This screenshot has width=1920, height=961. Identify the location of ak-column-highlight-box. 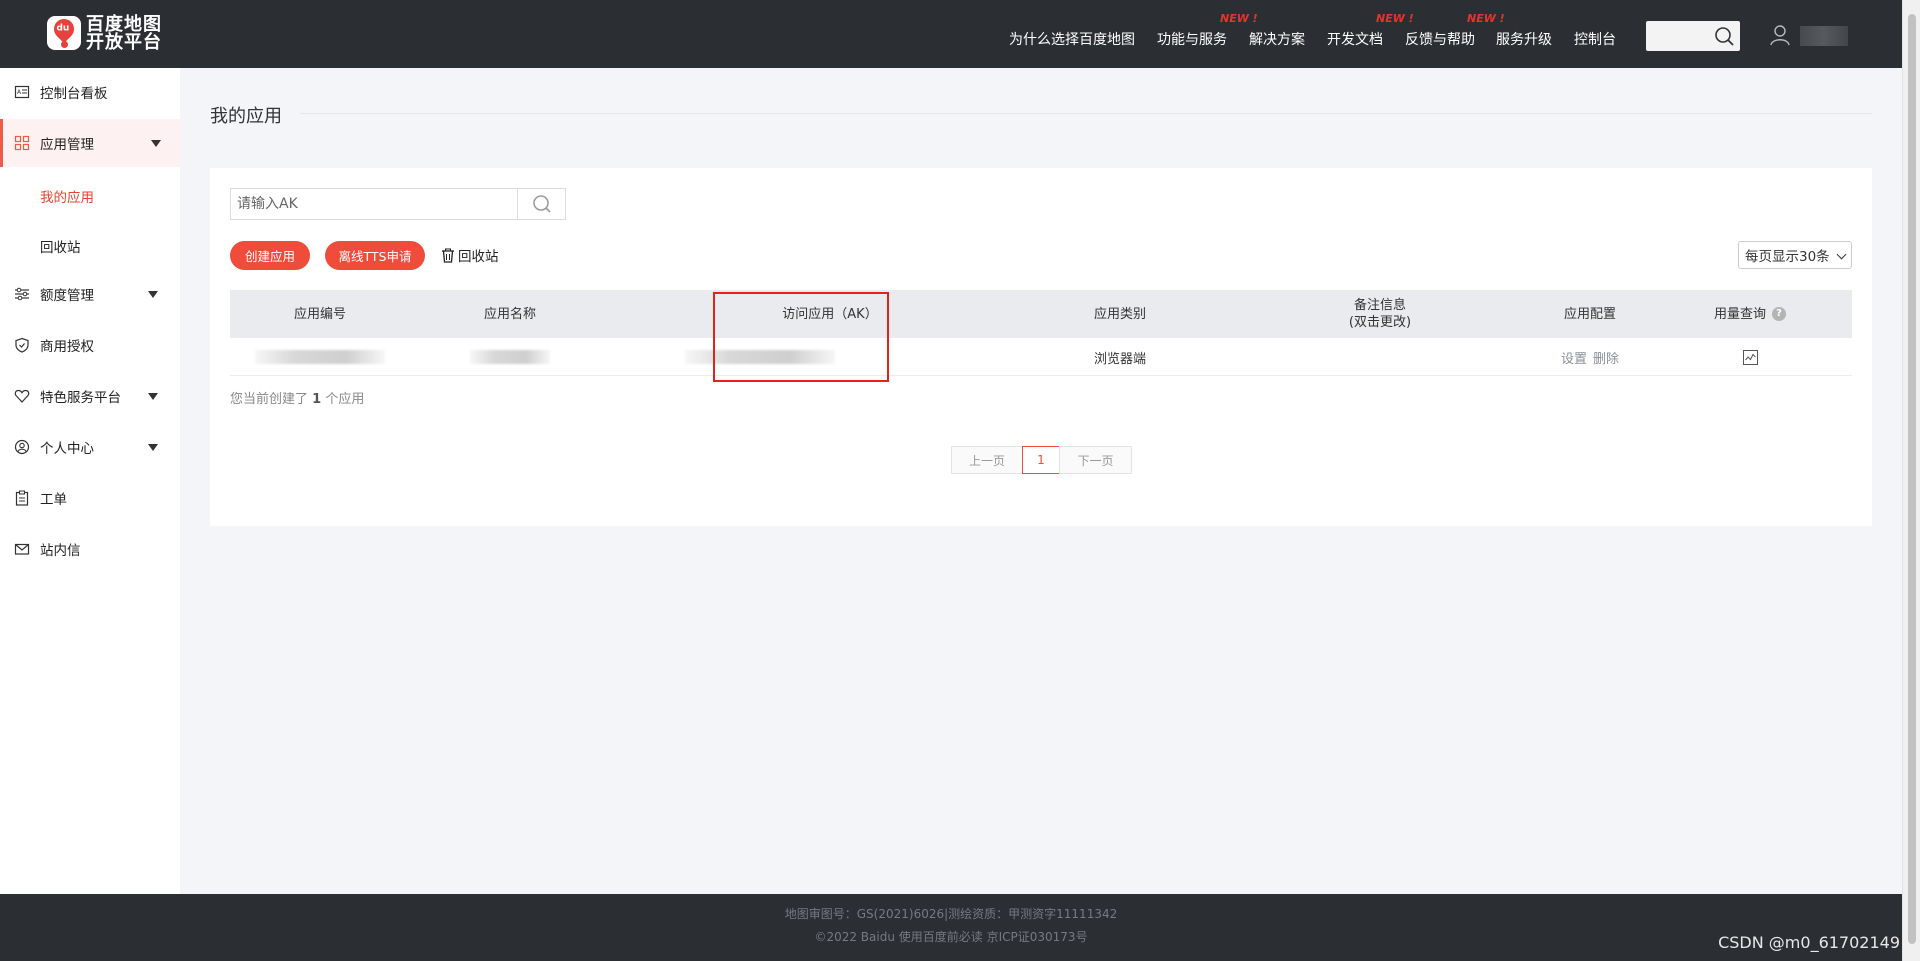
(801, 337).